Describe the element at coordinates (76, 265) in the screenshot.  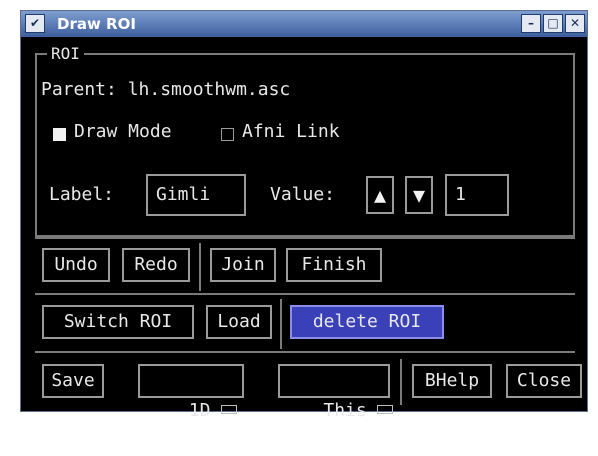
I see `undo-button: Undo` at that location.